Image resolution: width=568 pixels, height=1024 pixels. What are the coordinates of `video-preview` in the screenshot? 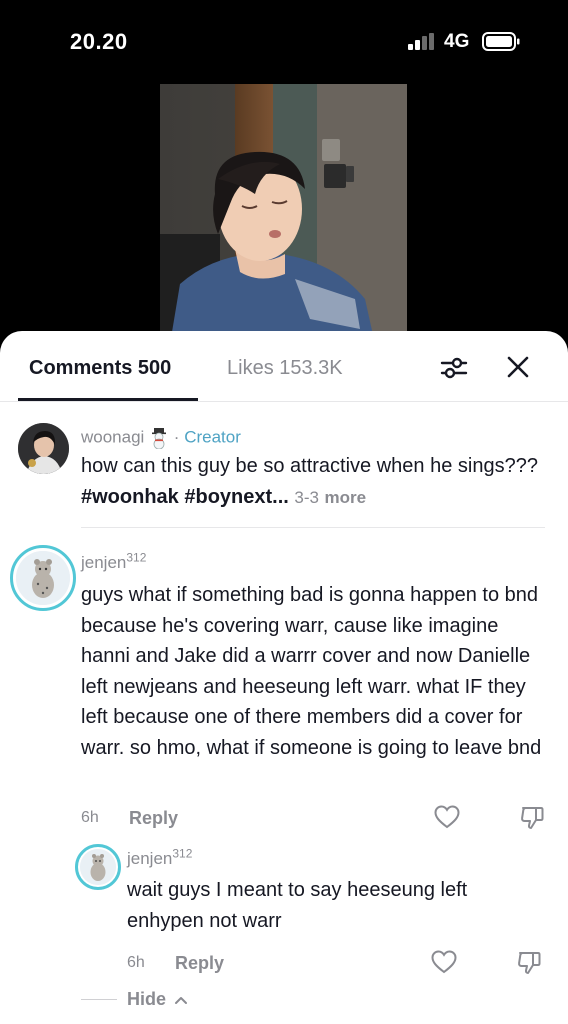 It's located at (283, 214).